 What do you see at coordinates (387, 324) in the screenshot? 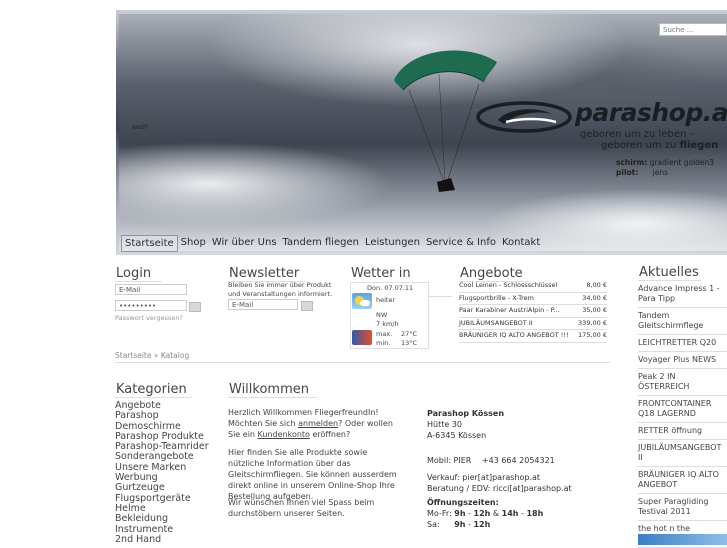
I see `wind-speed: 7 km/h` at bounding box center [387, 324].